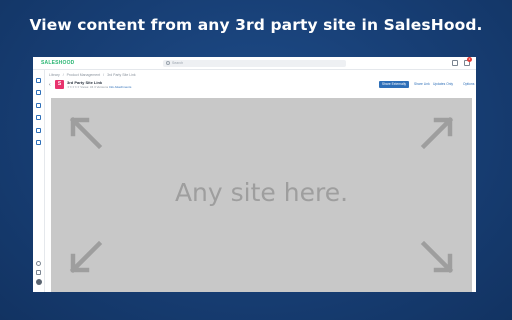  What do you see at coordinates (121, 75) in the screenshot?
I see `breadcrumb-current: 3rd Party Site Link` at bounding box center [121, 75].